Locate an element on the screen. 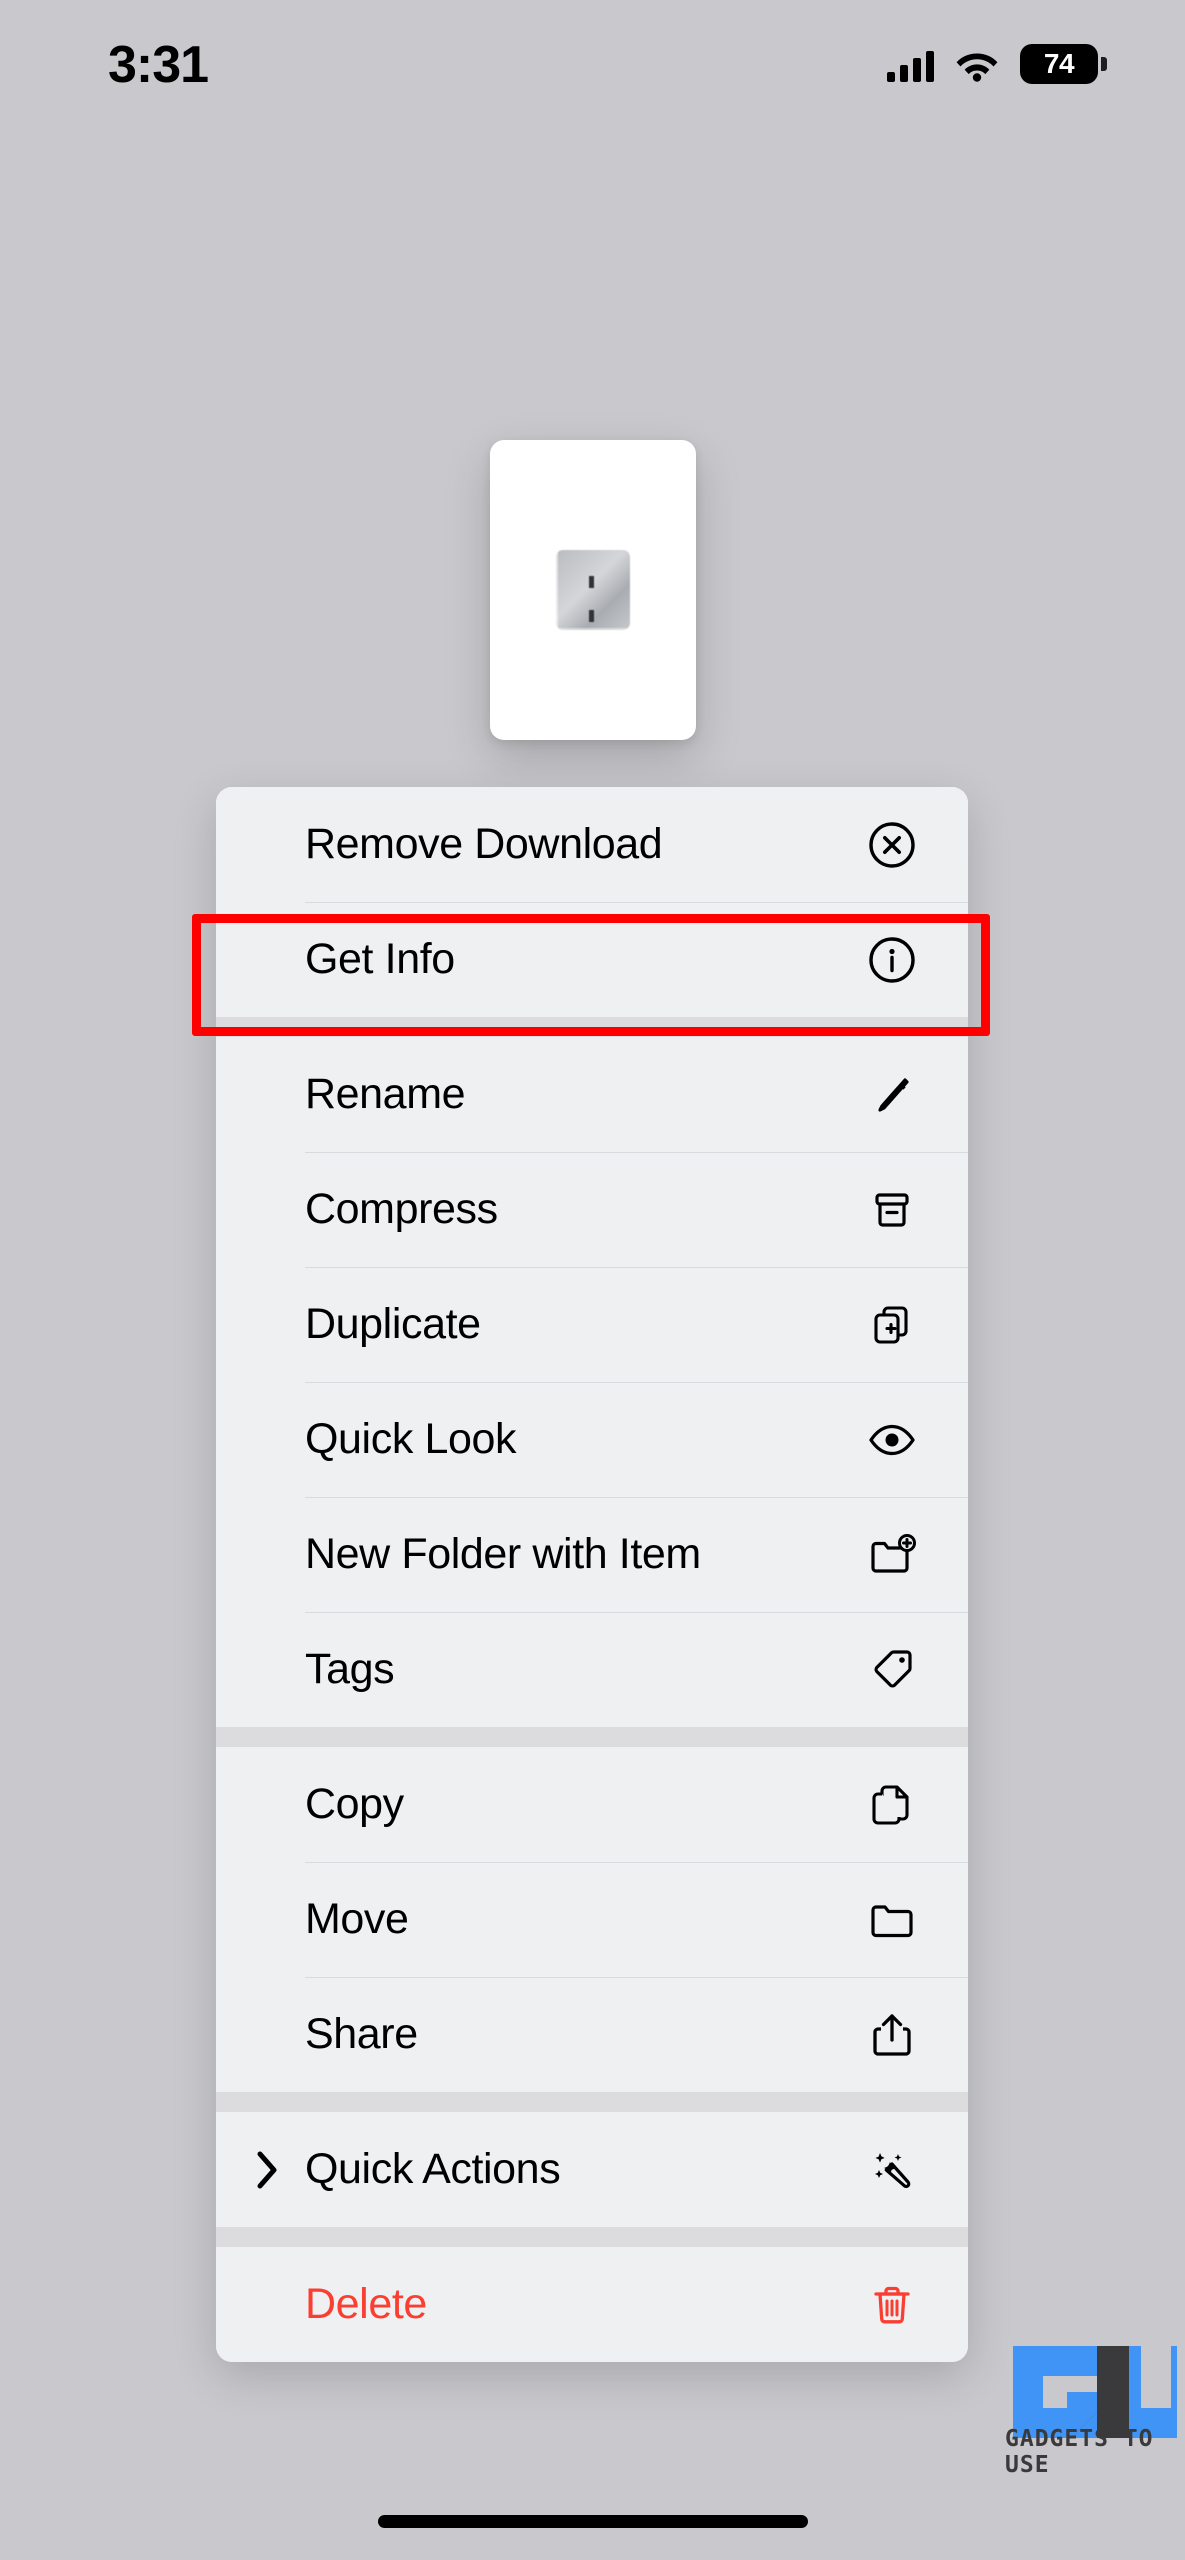 The height and width of the screenshot is (2560, 1185). document-thumbnail is located at coordinates (593, 590).